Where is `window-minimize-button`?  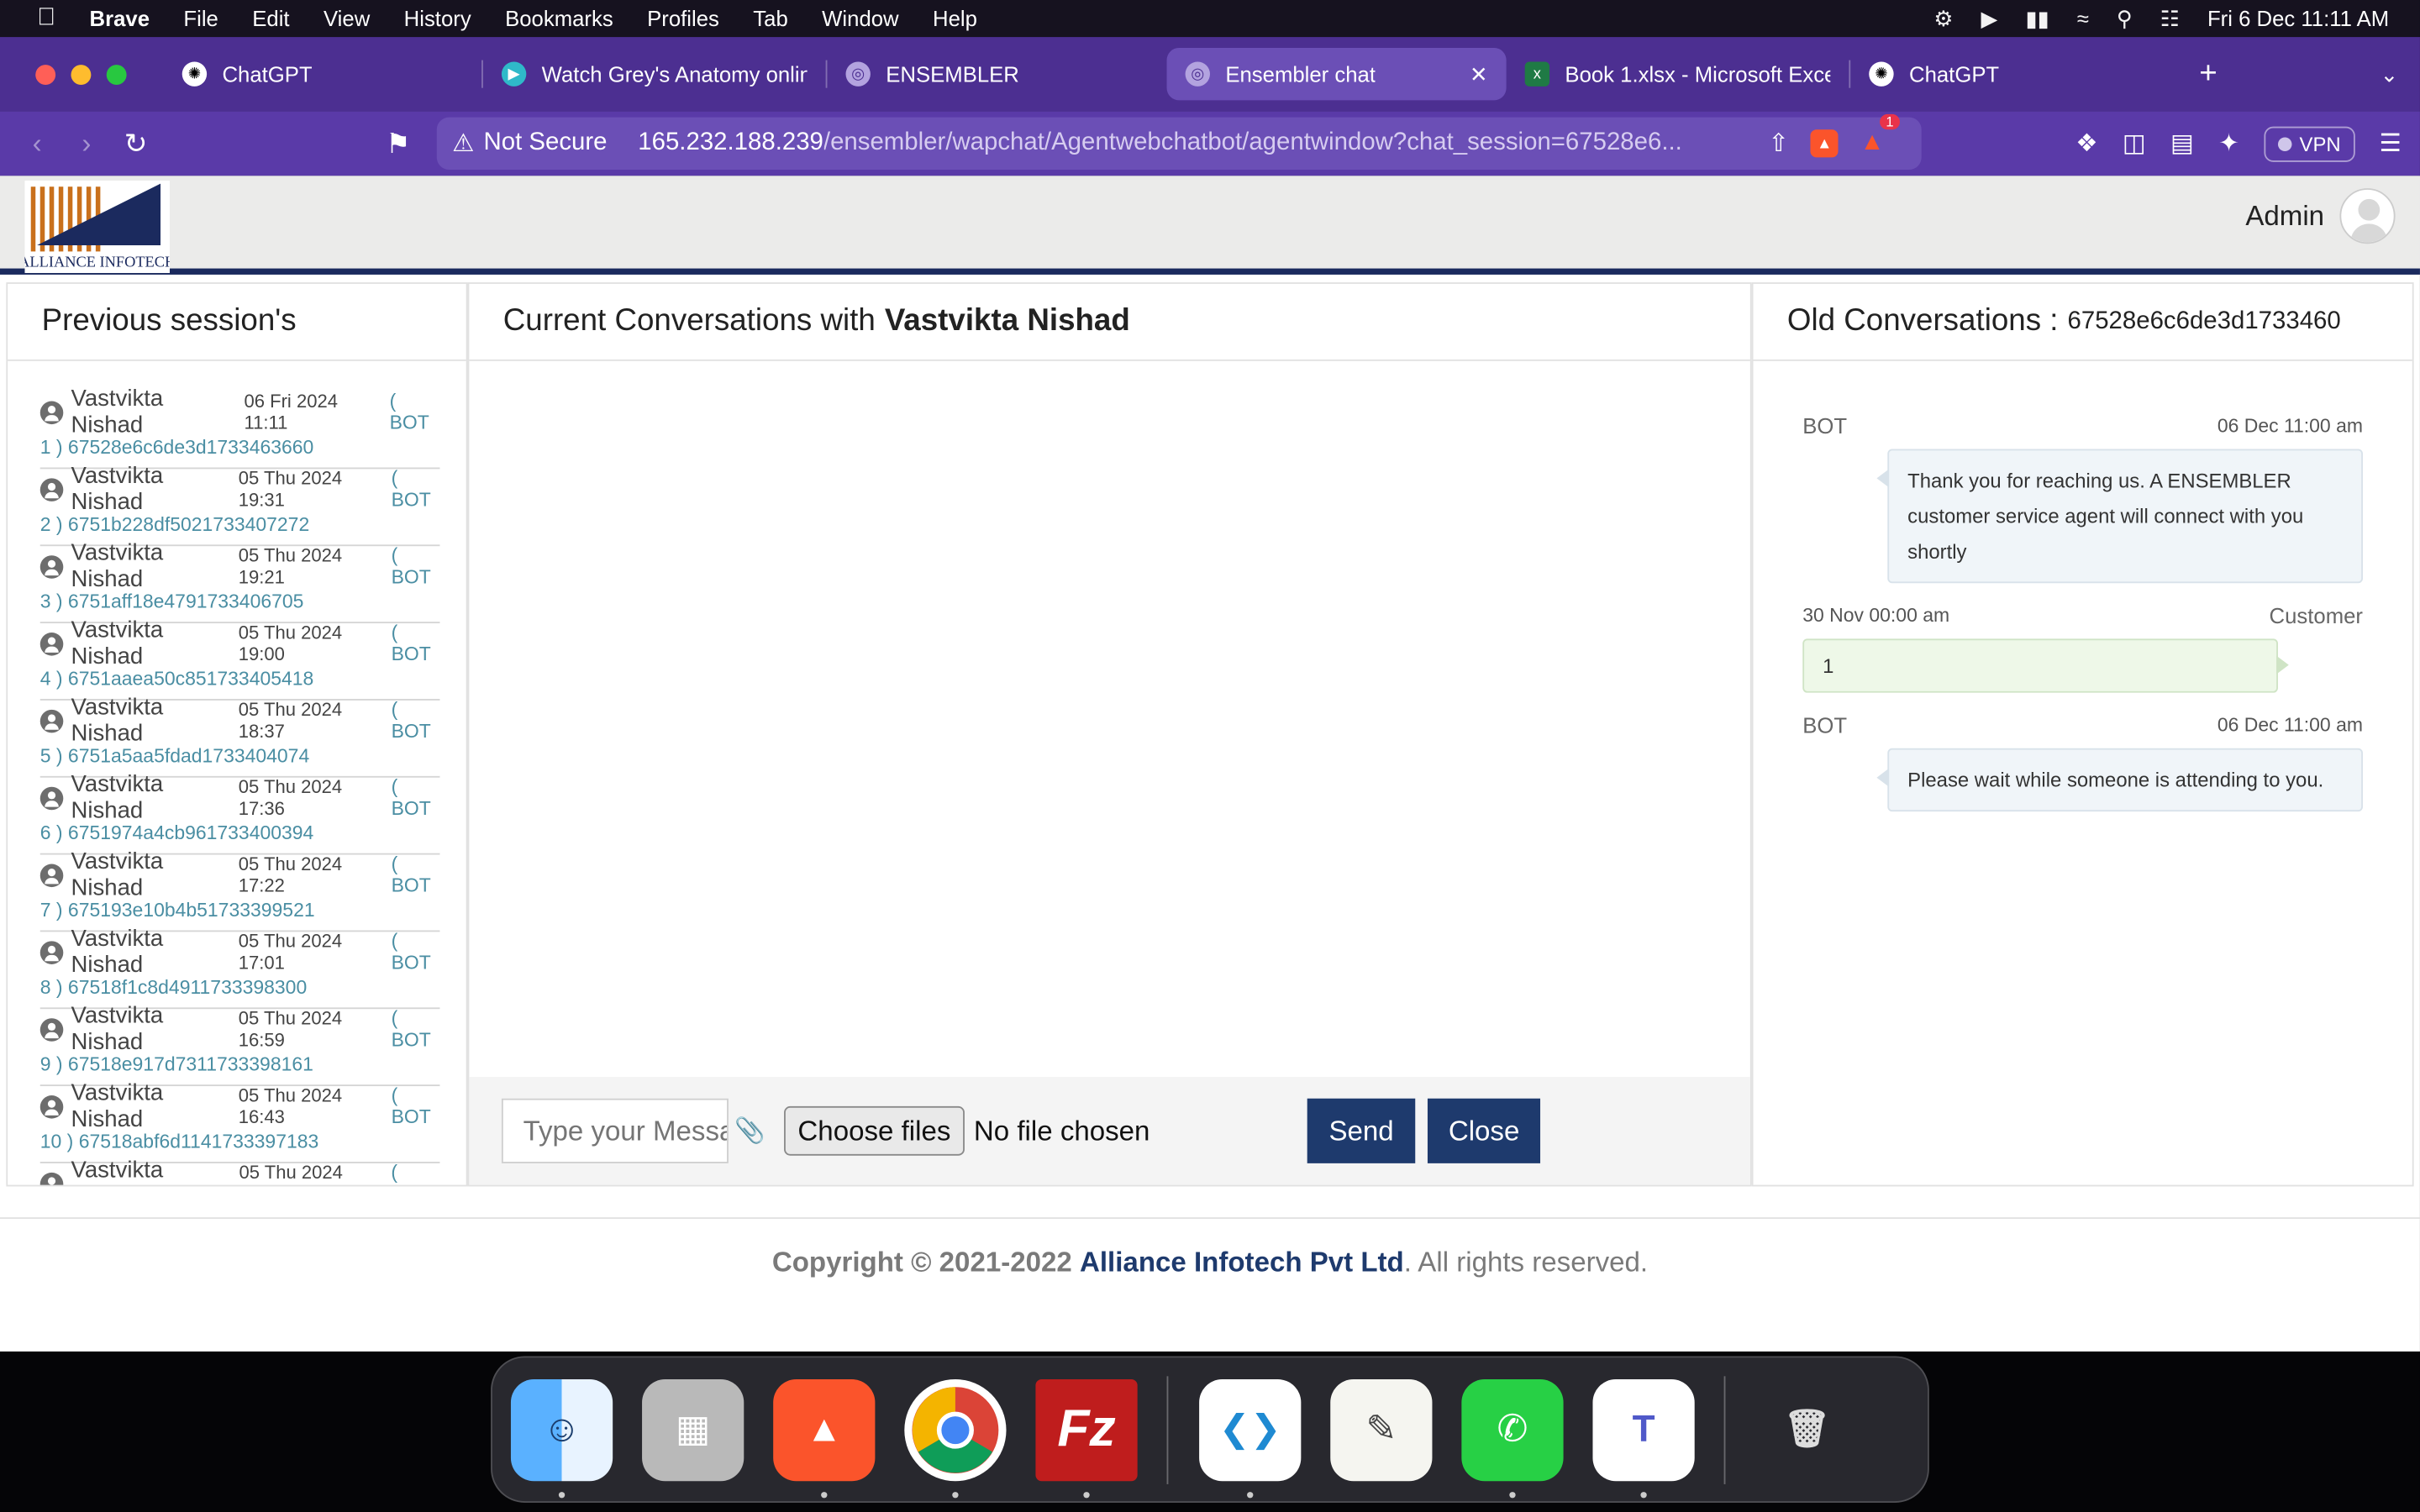 window-minimize-button is located at coordinates (81, 74).